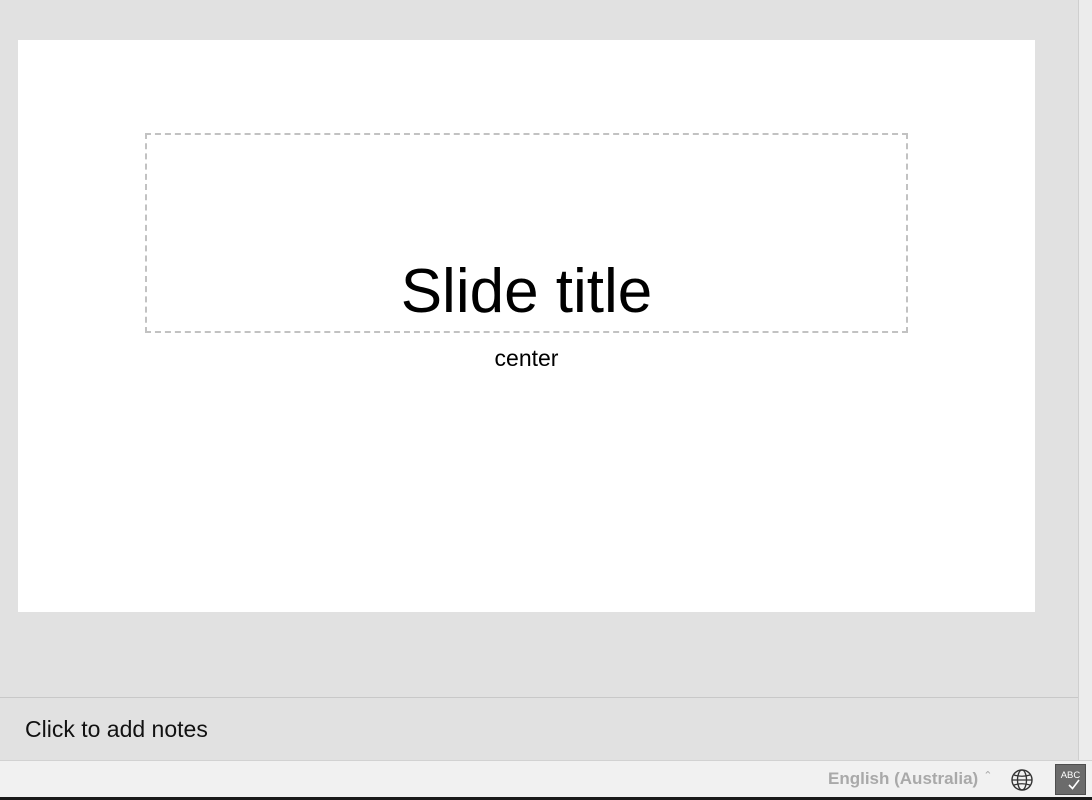  Describe the element at coordinates (116, 729) in the screenshot. I see `notes-placeholder: Click to add notes` at that location.